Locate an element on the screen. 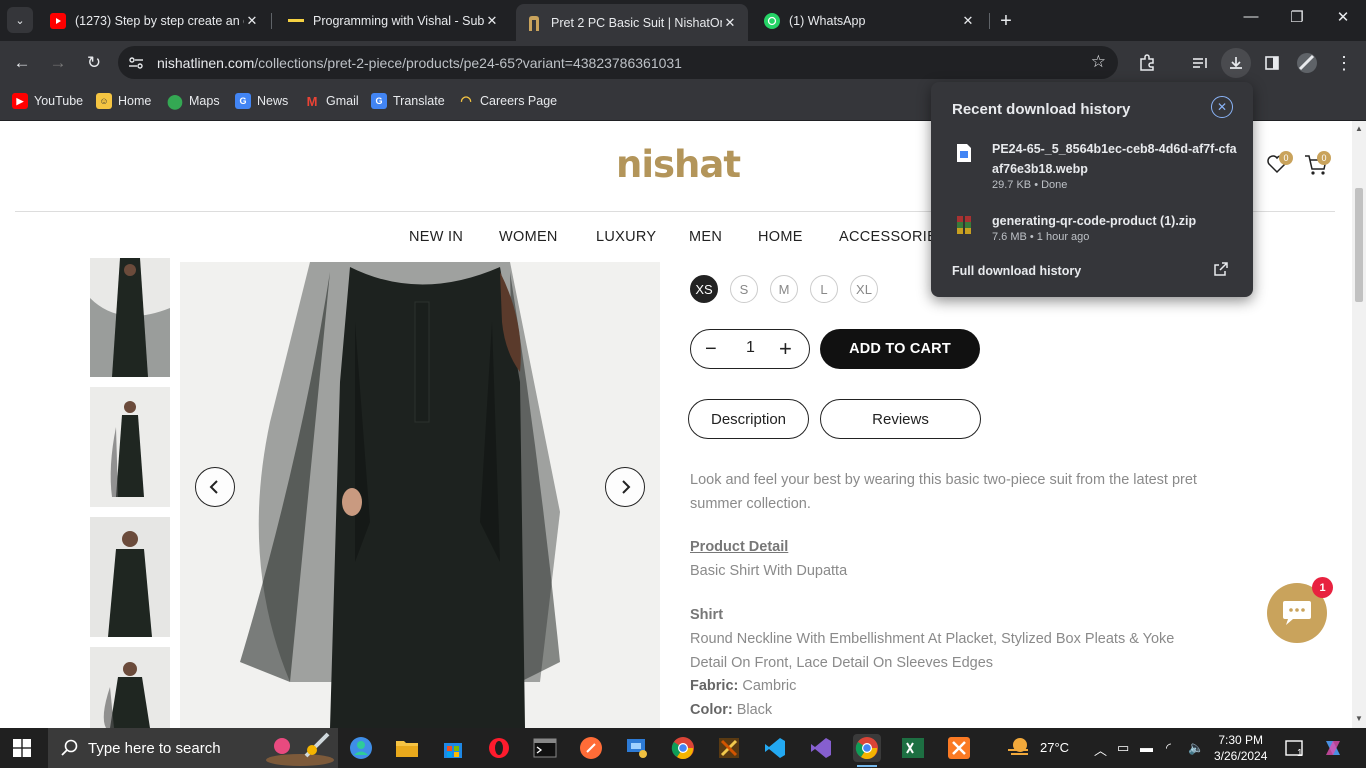 The height and width of the screenshot is (768, 1366). temperature-text: 27°C is located at coordinates (1054, 747).